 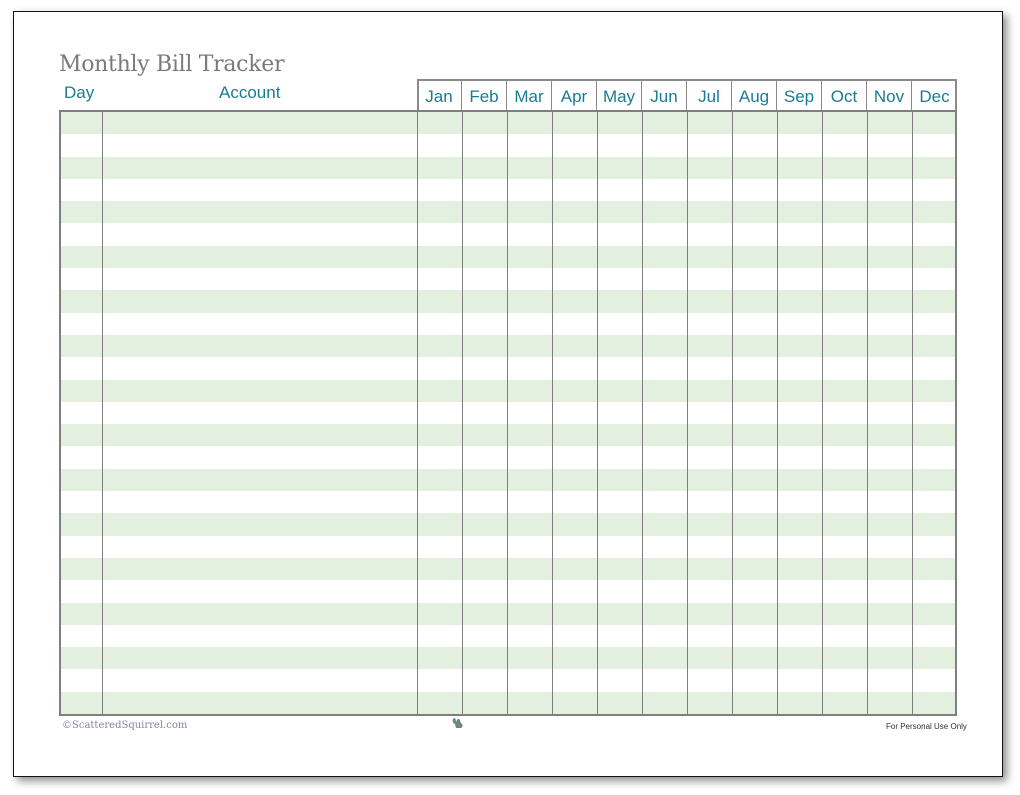 I want to click on squirrel-icon, so click(x=458, y=725).